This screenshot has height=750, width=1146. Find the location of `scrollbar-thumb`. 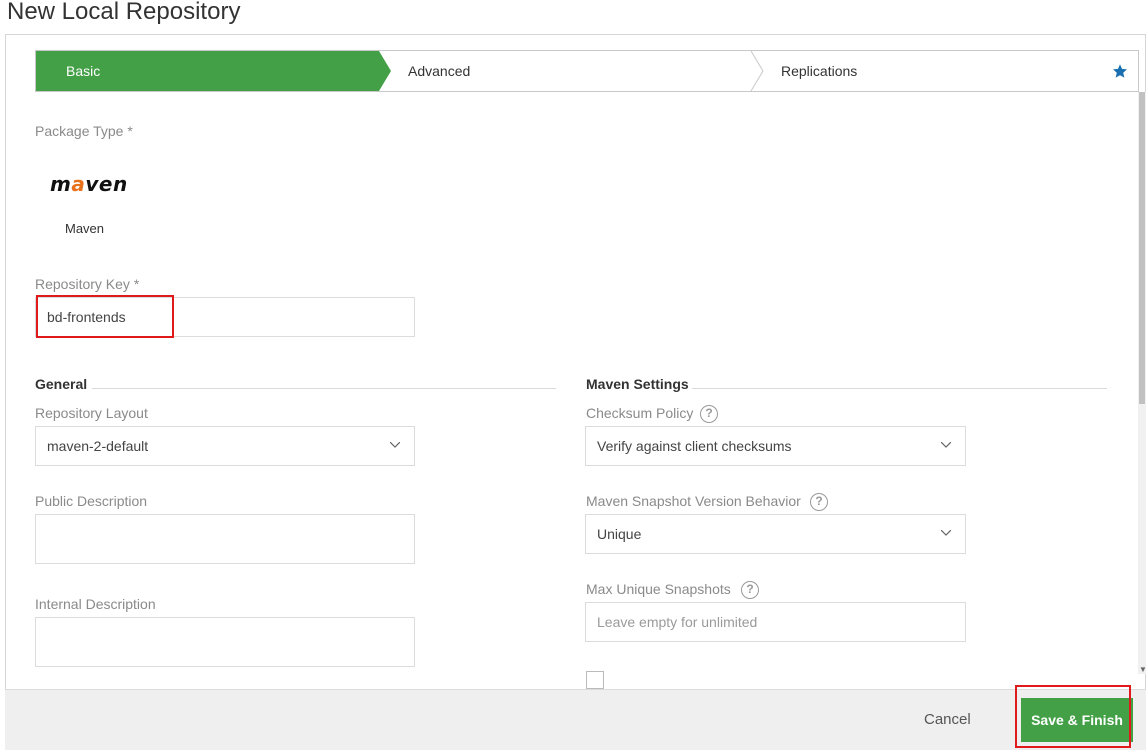

scrollbar-thumb is located at coordinates (1142, 248).